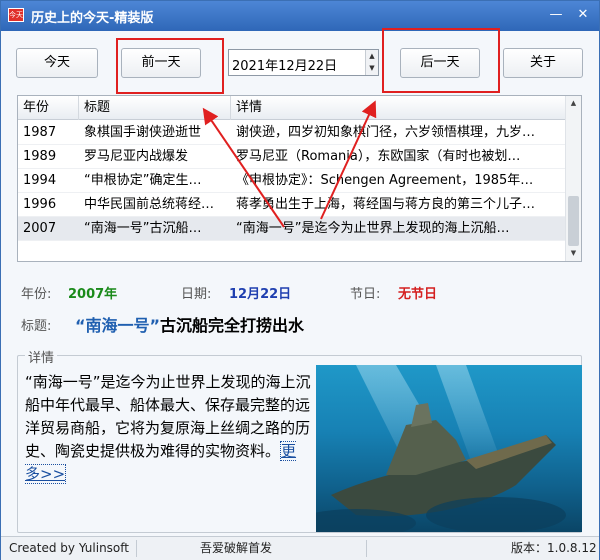 The width and height of the screenshot is (600, 560). I want to click on event-title-label: 标题:, so click(36, 326).